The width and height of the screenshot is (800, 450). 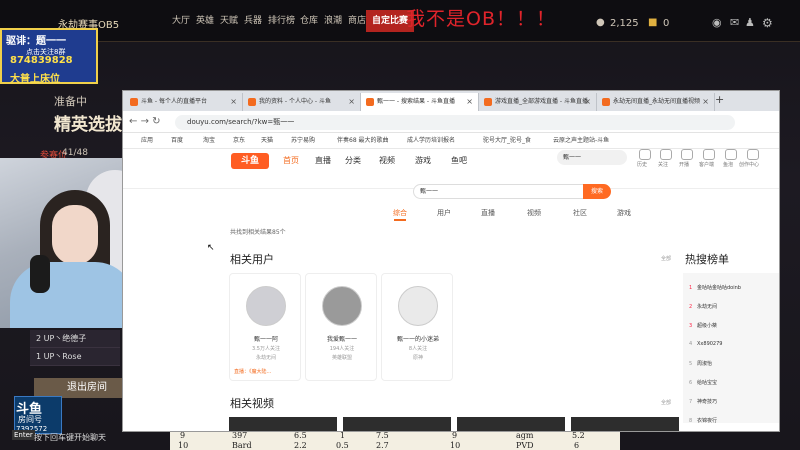 I want to click on new-tab-button: +, so click(x=719, y=99).